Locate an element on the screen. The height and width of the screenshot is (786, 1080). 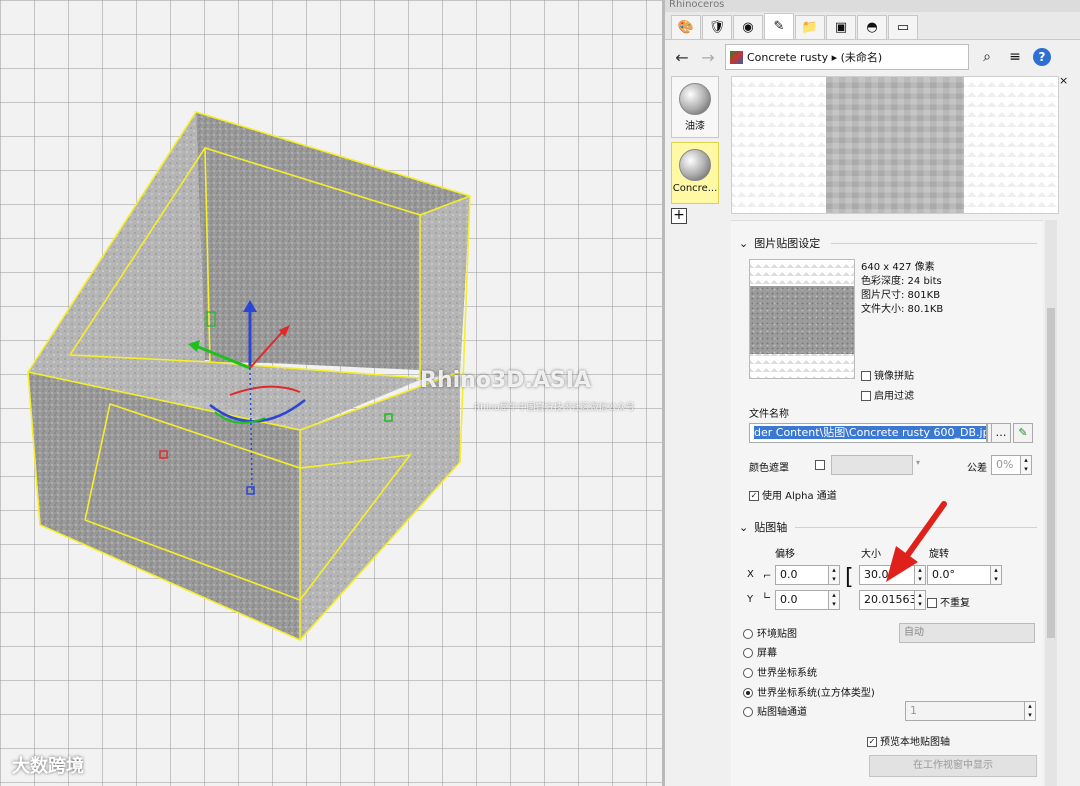
radio-channel-label: 贴图轴通道 is located at coordinates (782, 712).